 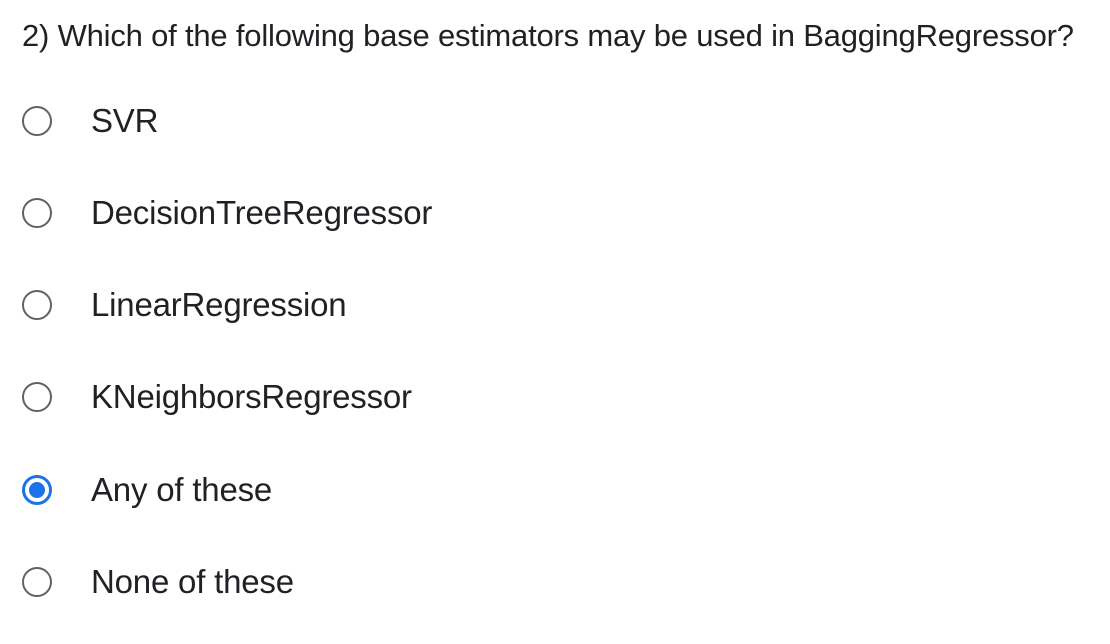 I want to click on option-linear-regression: LinearRegression, so click(x=184, y=305).